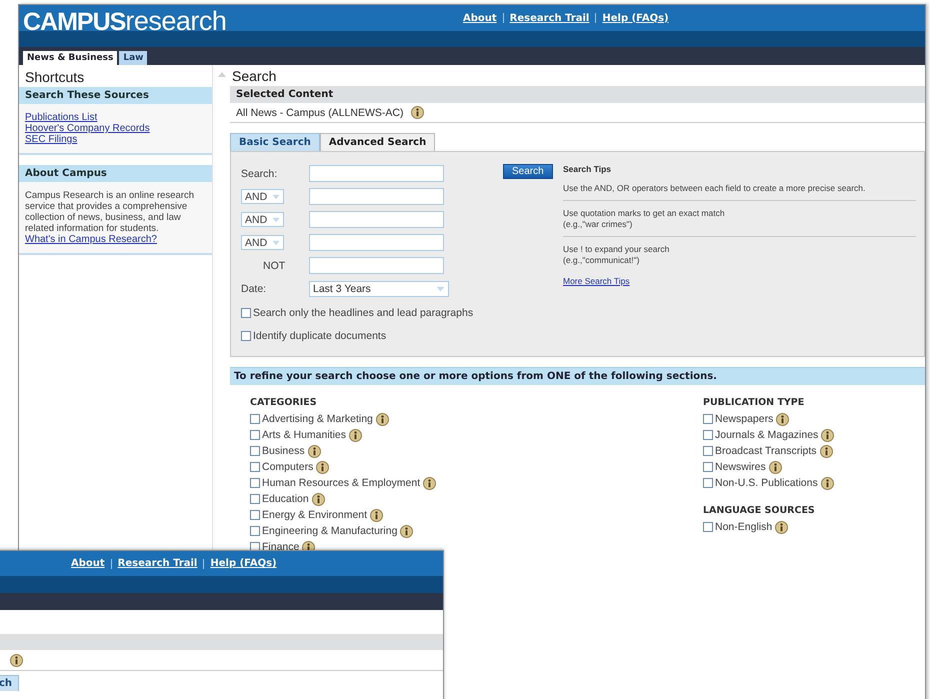 The height and width of the screenshot is (699, 930). Describe the element at coordinates (317, 419) in the screenshot. I see `checkbox-label: Advertising & Marketing` at that location.